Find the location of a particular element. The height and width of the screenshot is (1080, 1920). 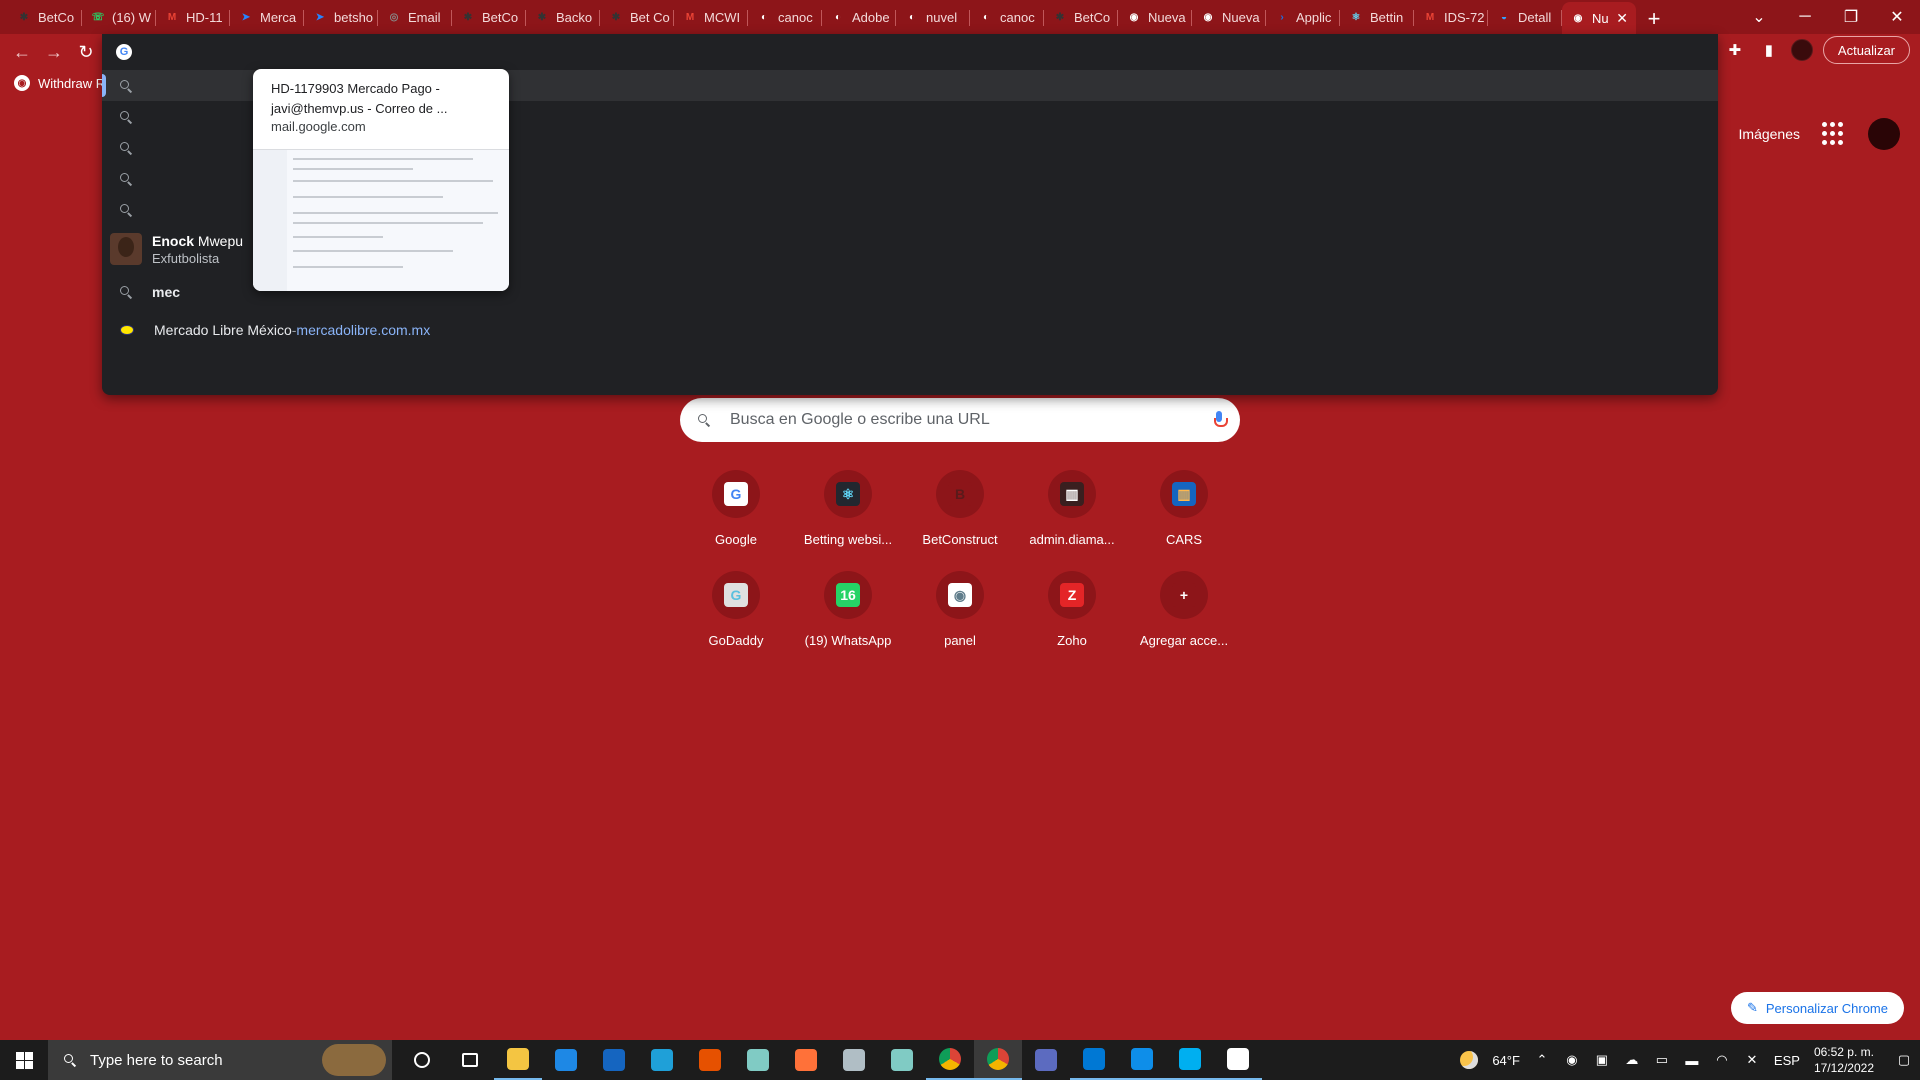

microphone-icon is located at coordinates (1221, 420).